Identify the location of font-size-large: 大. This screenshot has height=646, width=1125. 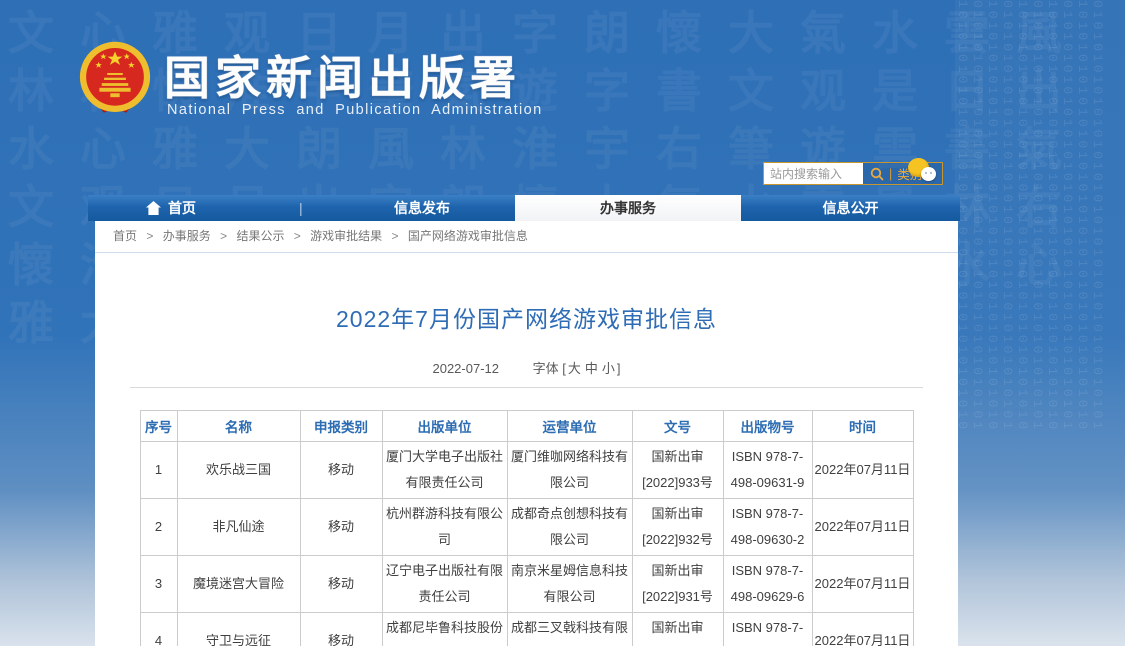
(574, 368).